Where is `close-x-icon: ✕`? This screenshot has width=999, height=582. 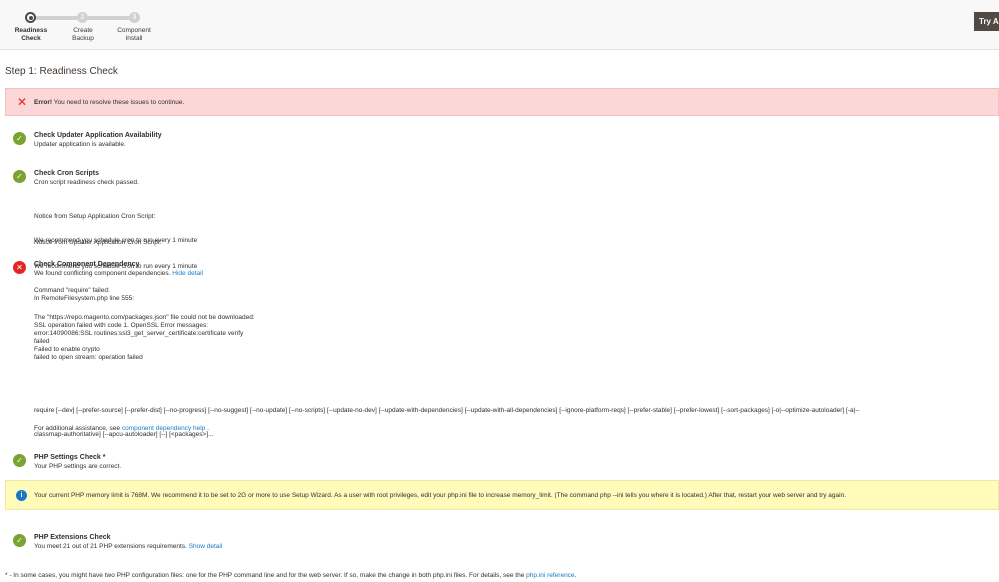
close-x-icon: ✕ is located at coordinates (22, 102).